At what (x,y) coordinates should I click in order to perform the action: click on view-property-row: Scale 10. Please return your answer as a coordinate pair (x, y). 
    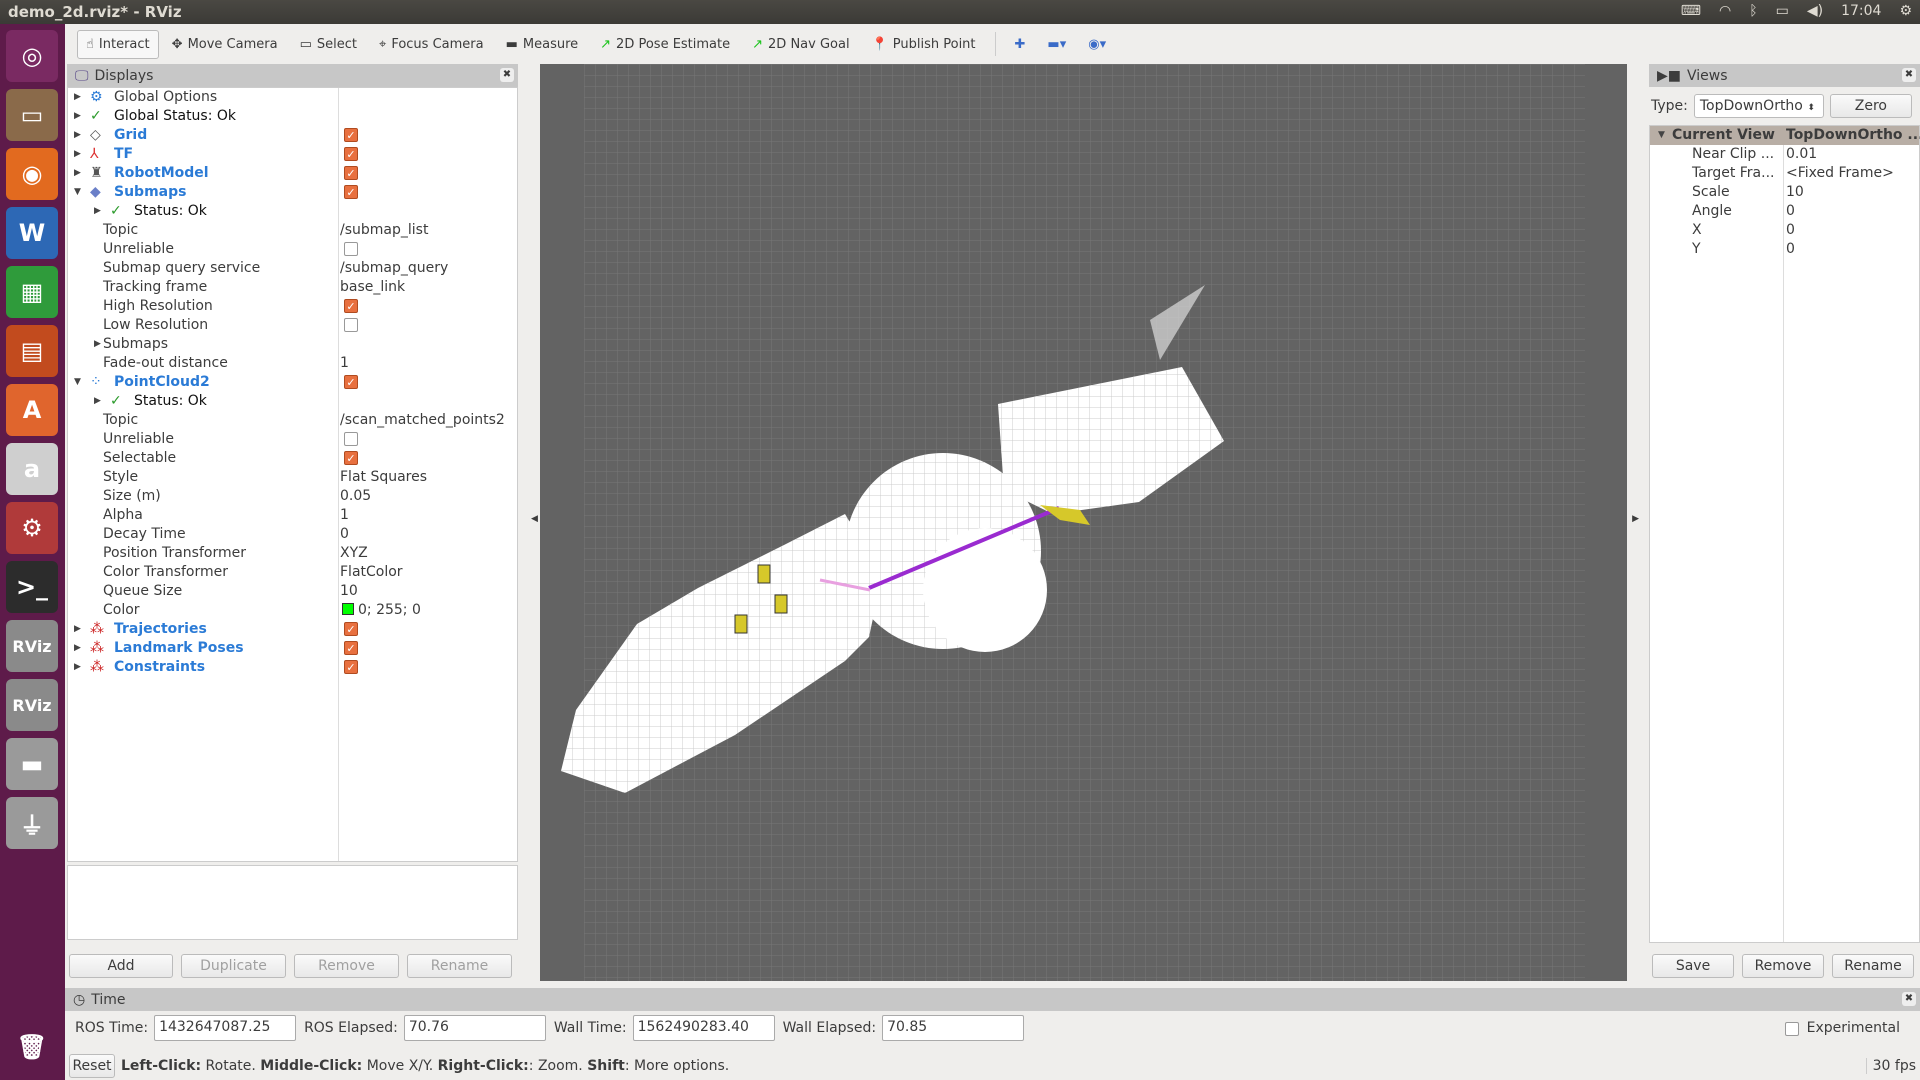
    Looking at the image, I should click on (1784, 192).